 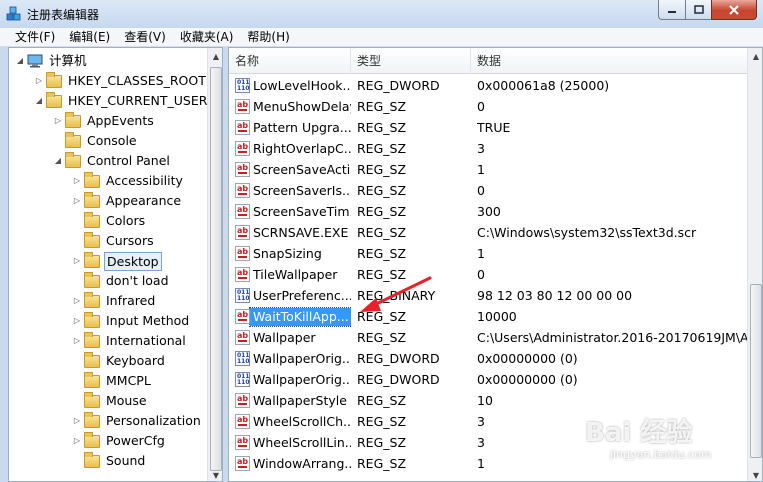 What do you see at coordinates (112, 161) in the screenshot?
I see `tree-item: ◢ Control Panel` at bounding box center [112, 161].